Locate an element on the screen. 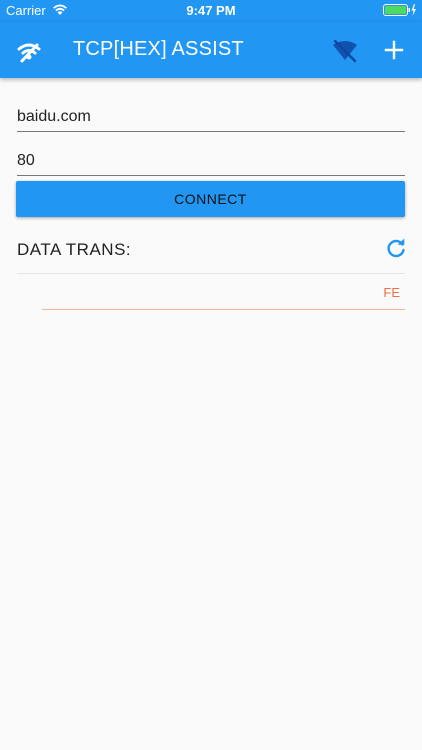 Image resolution: width=422 pixels, height=750 pixels. wifi-off-icon is located at coordinates (345, 51).